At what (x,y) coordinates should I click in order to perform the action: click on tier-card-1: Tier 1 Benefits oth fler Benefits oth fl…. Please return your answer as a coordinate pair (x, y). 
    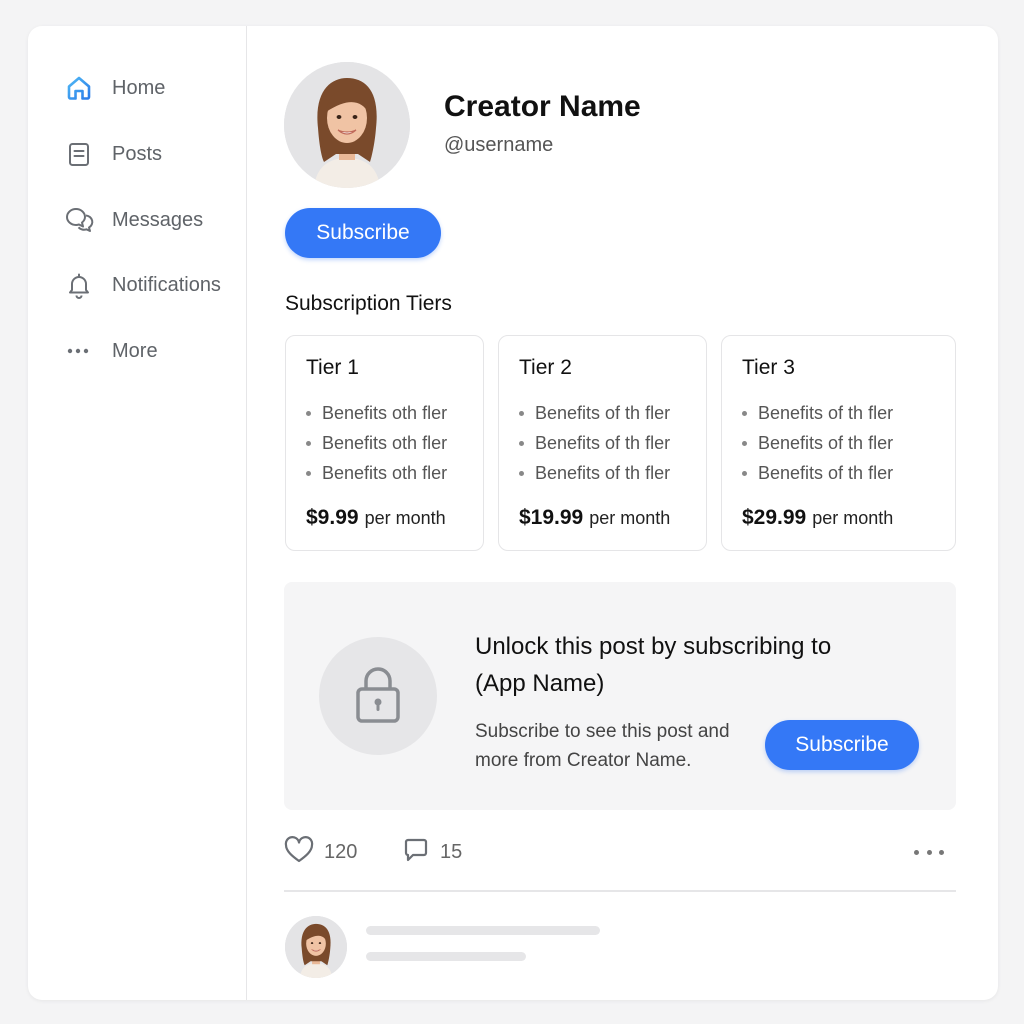
    Looking at the image, I should click on (384, 443).